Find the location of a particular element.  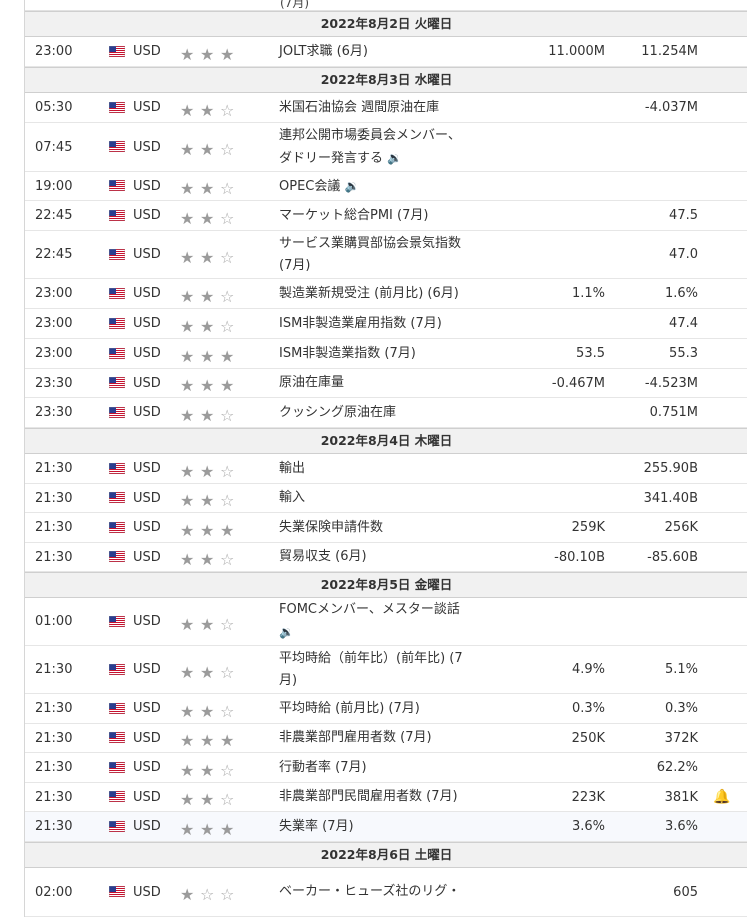

event-row: 07:45 USD ★ ★ ☆ 連邦公開市場委員会メンバー、 ダドリー発言する 🔉 is located at coordinates (386, 147).